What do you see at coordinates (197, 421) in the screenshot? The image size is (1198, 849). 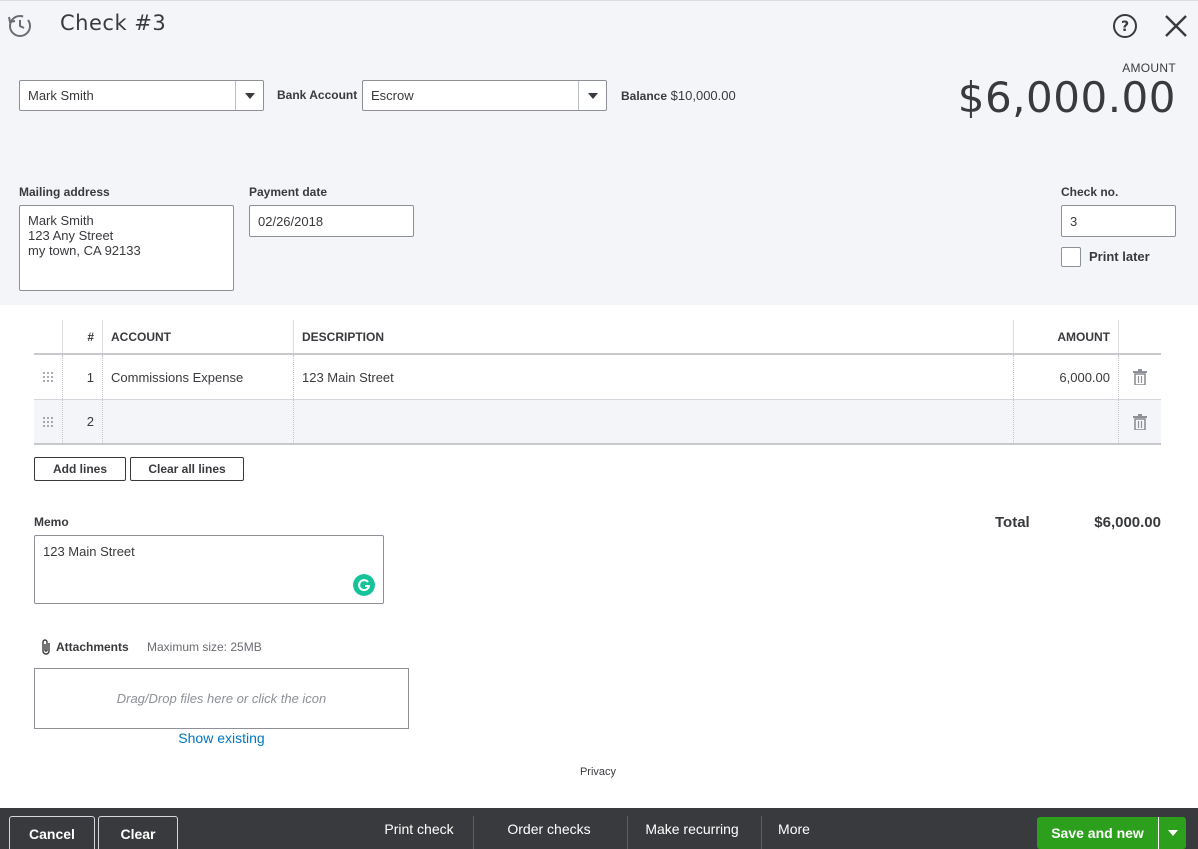 I see `row-account` at bounding box center [197, 421].